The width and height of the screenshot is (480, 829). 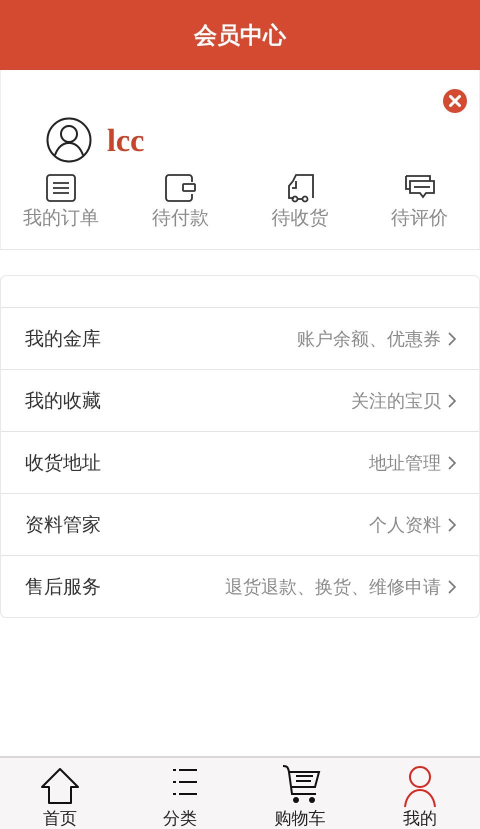 I want to click on menu-row: 售后服务 退货退款、换货、维修申请, so click(x=240, y=586).